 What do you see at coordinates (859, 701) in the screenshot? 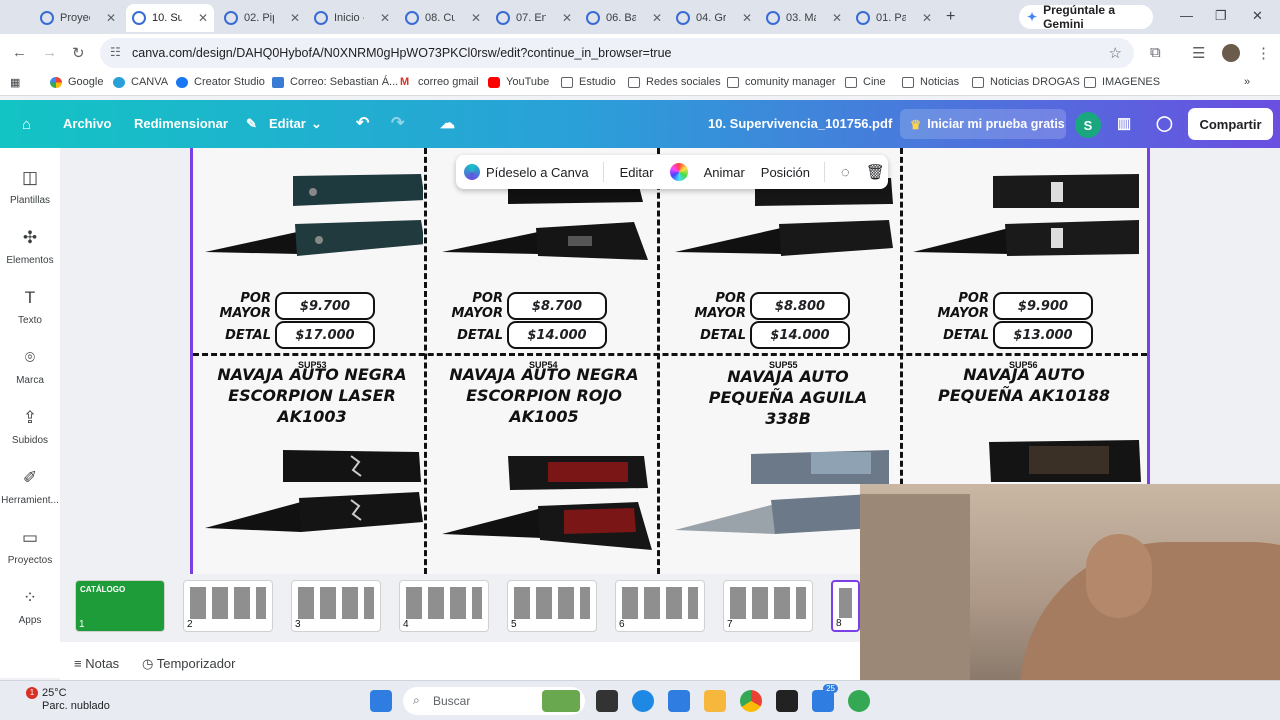
I see `app-icon` at bounding box center [859, 701].